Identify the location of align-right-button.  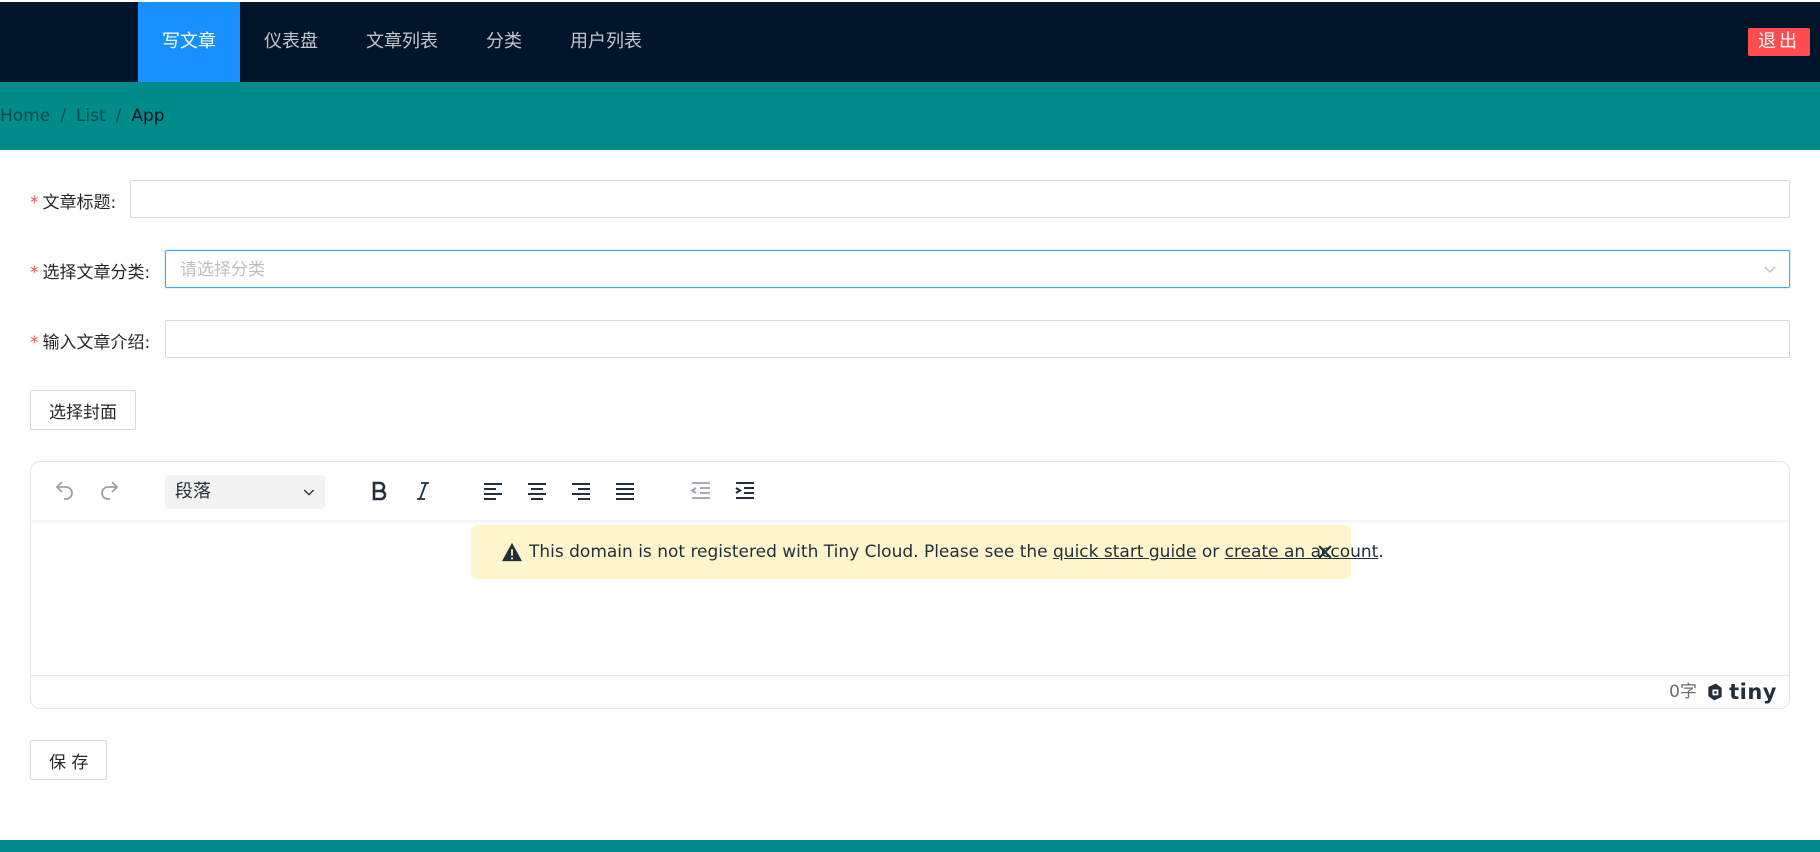
(581, 491).